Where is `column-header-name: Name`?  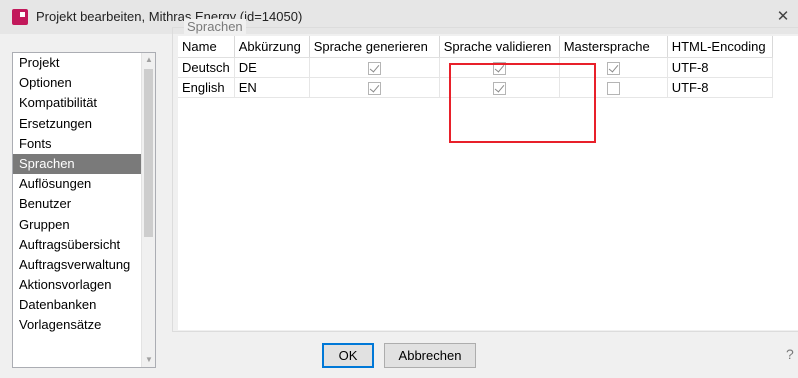 column-header-name: Name is located at coordinates (206, 47).